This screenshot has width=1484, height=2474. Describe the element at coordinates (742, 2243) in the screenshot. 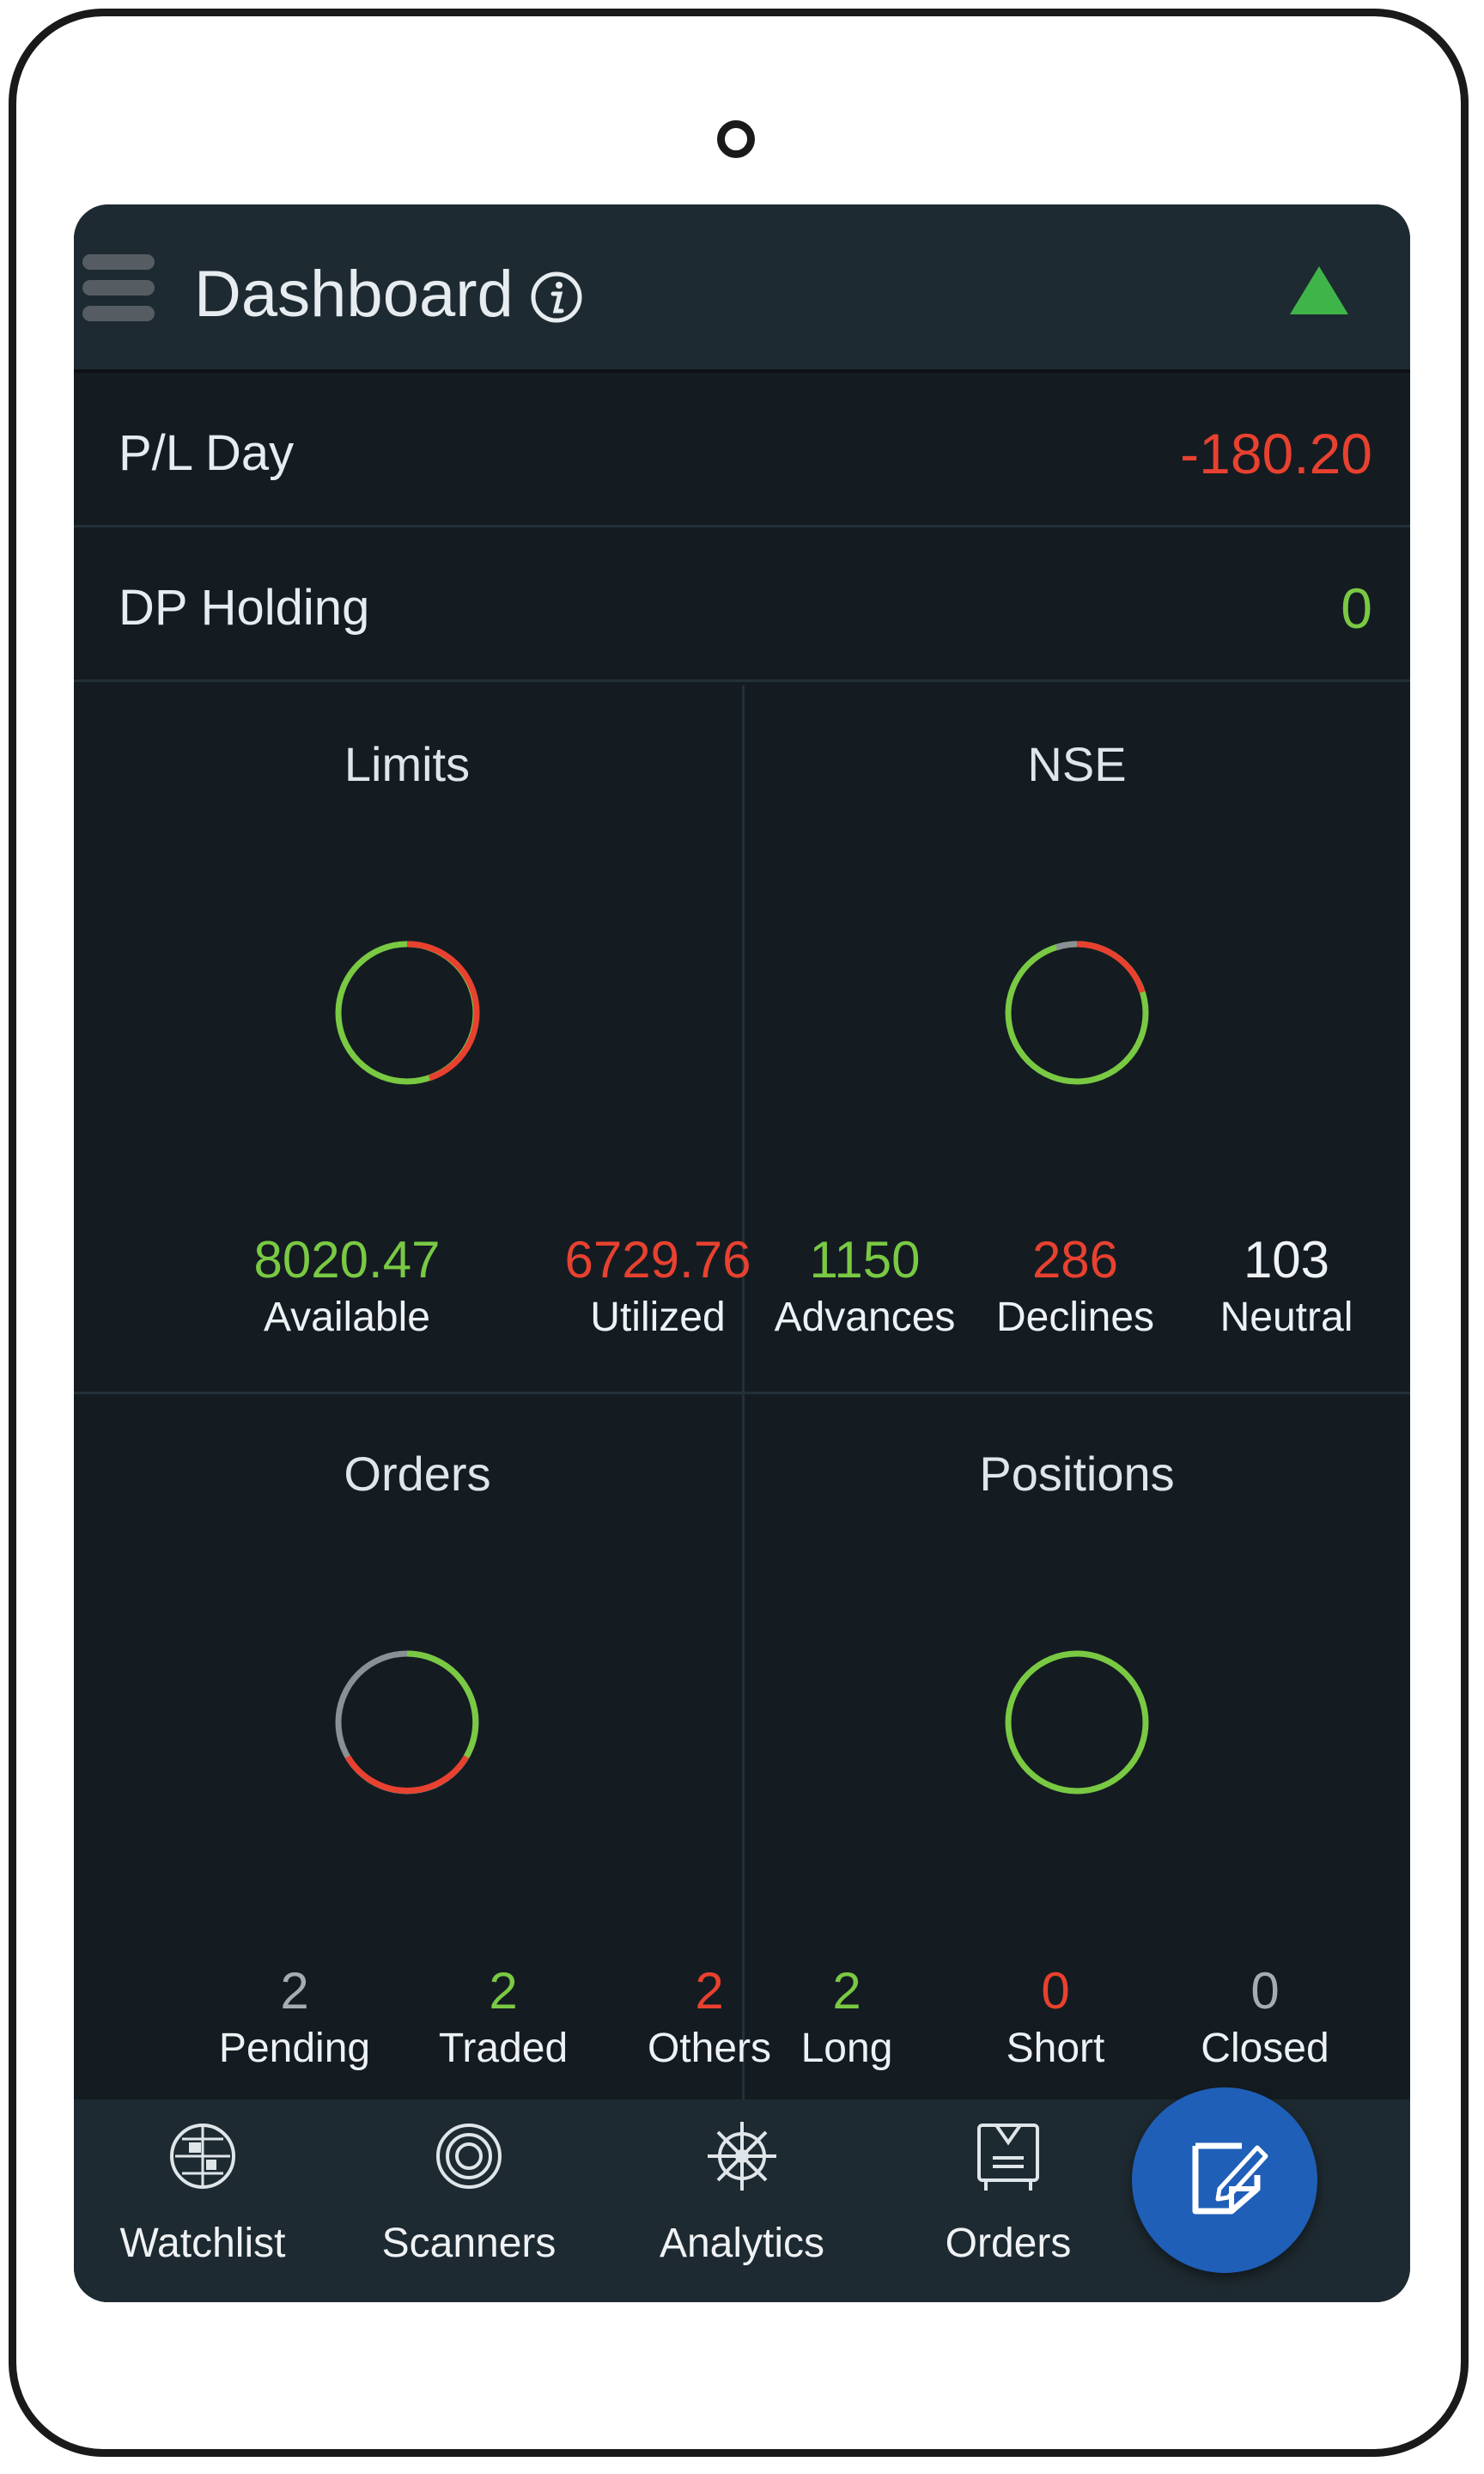

I see `nav-analytics-label: Analytics` at that location.